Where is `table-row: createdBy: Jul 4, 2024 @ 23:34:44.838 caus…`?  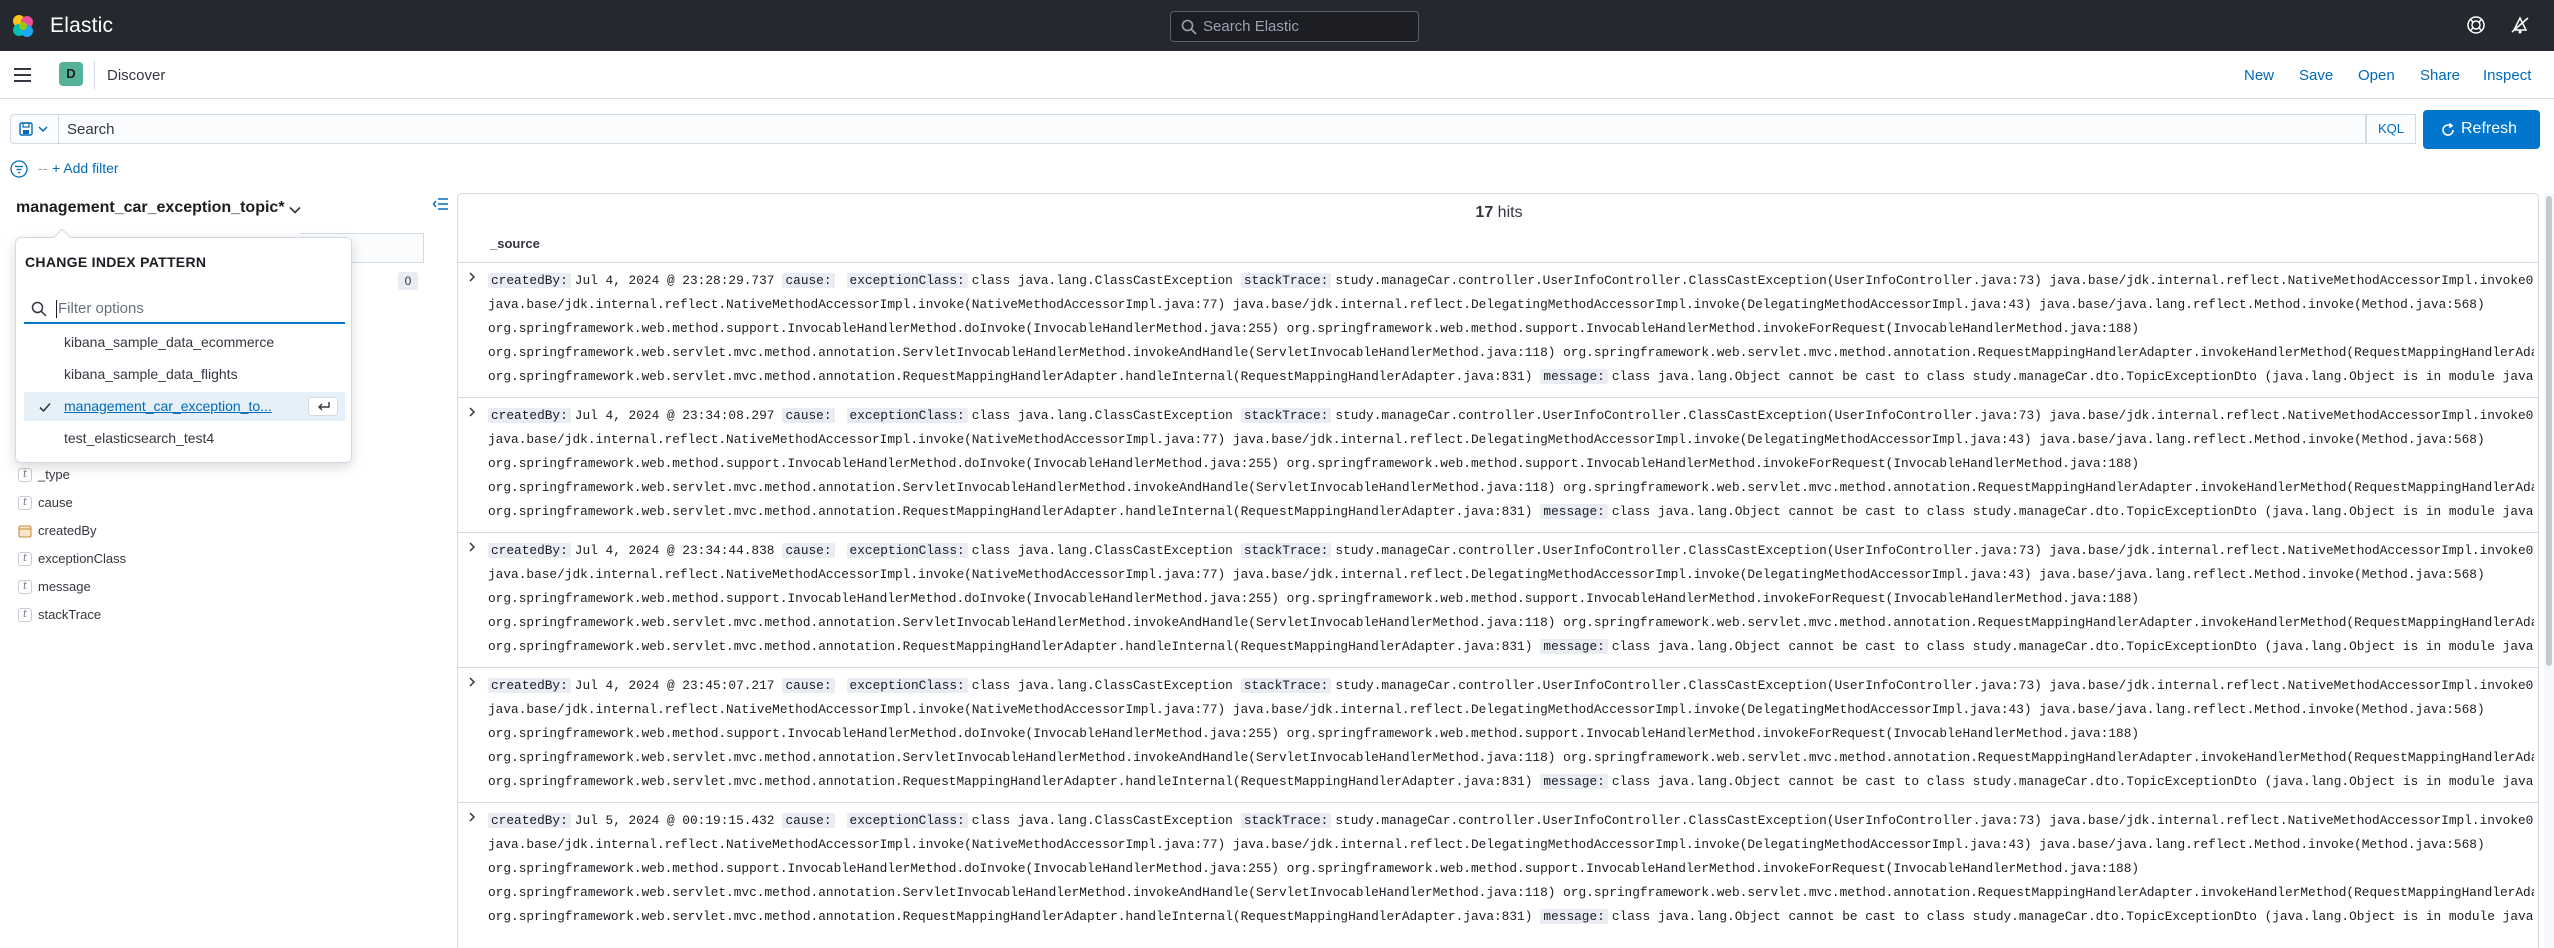 table-row: createdBy: Jul 4, 2024 @ 23:34:44.838 caus… is located at coordinates (1498, 599).